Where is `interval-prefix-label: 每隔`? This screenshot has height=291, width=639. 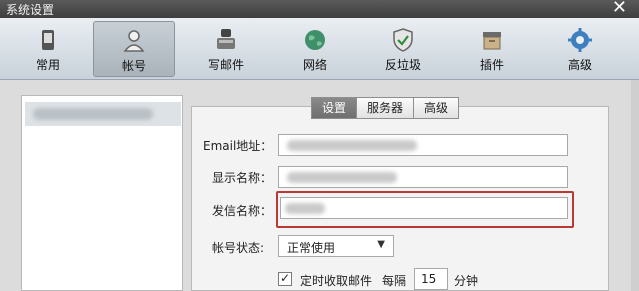 interval-prefix-label: 每隔 is located at coordinates (394, 281).